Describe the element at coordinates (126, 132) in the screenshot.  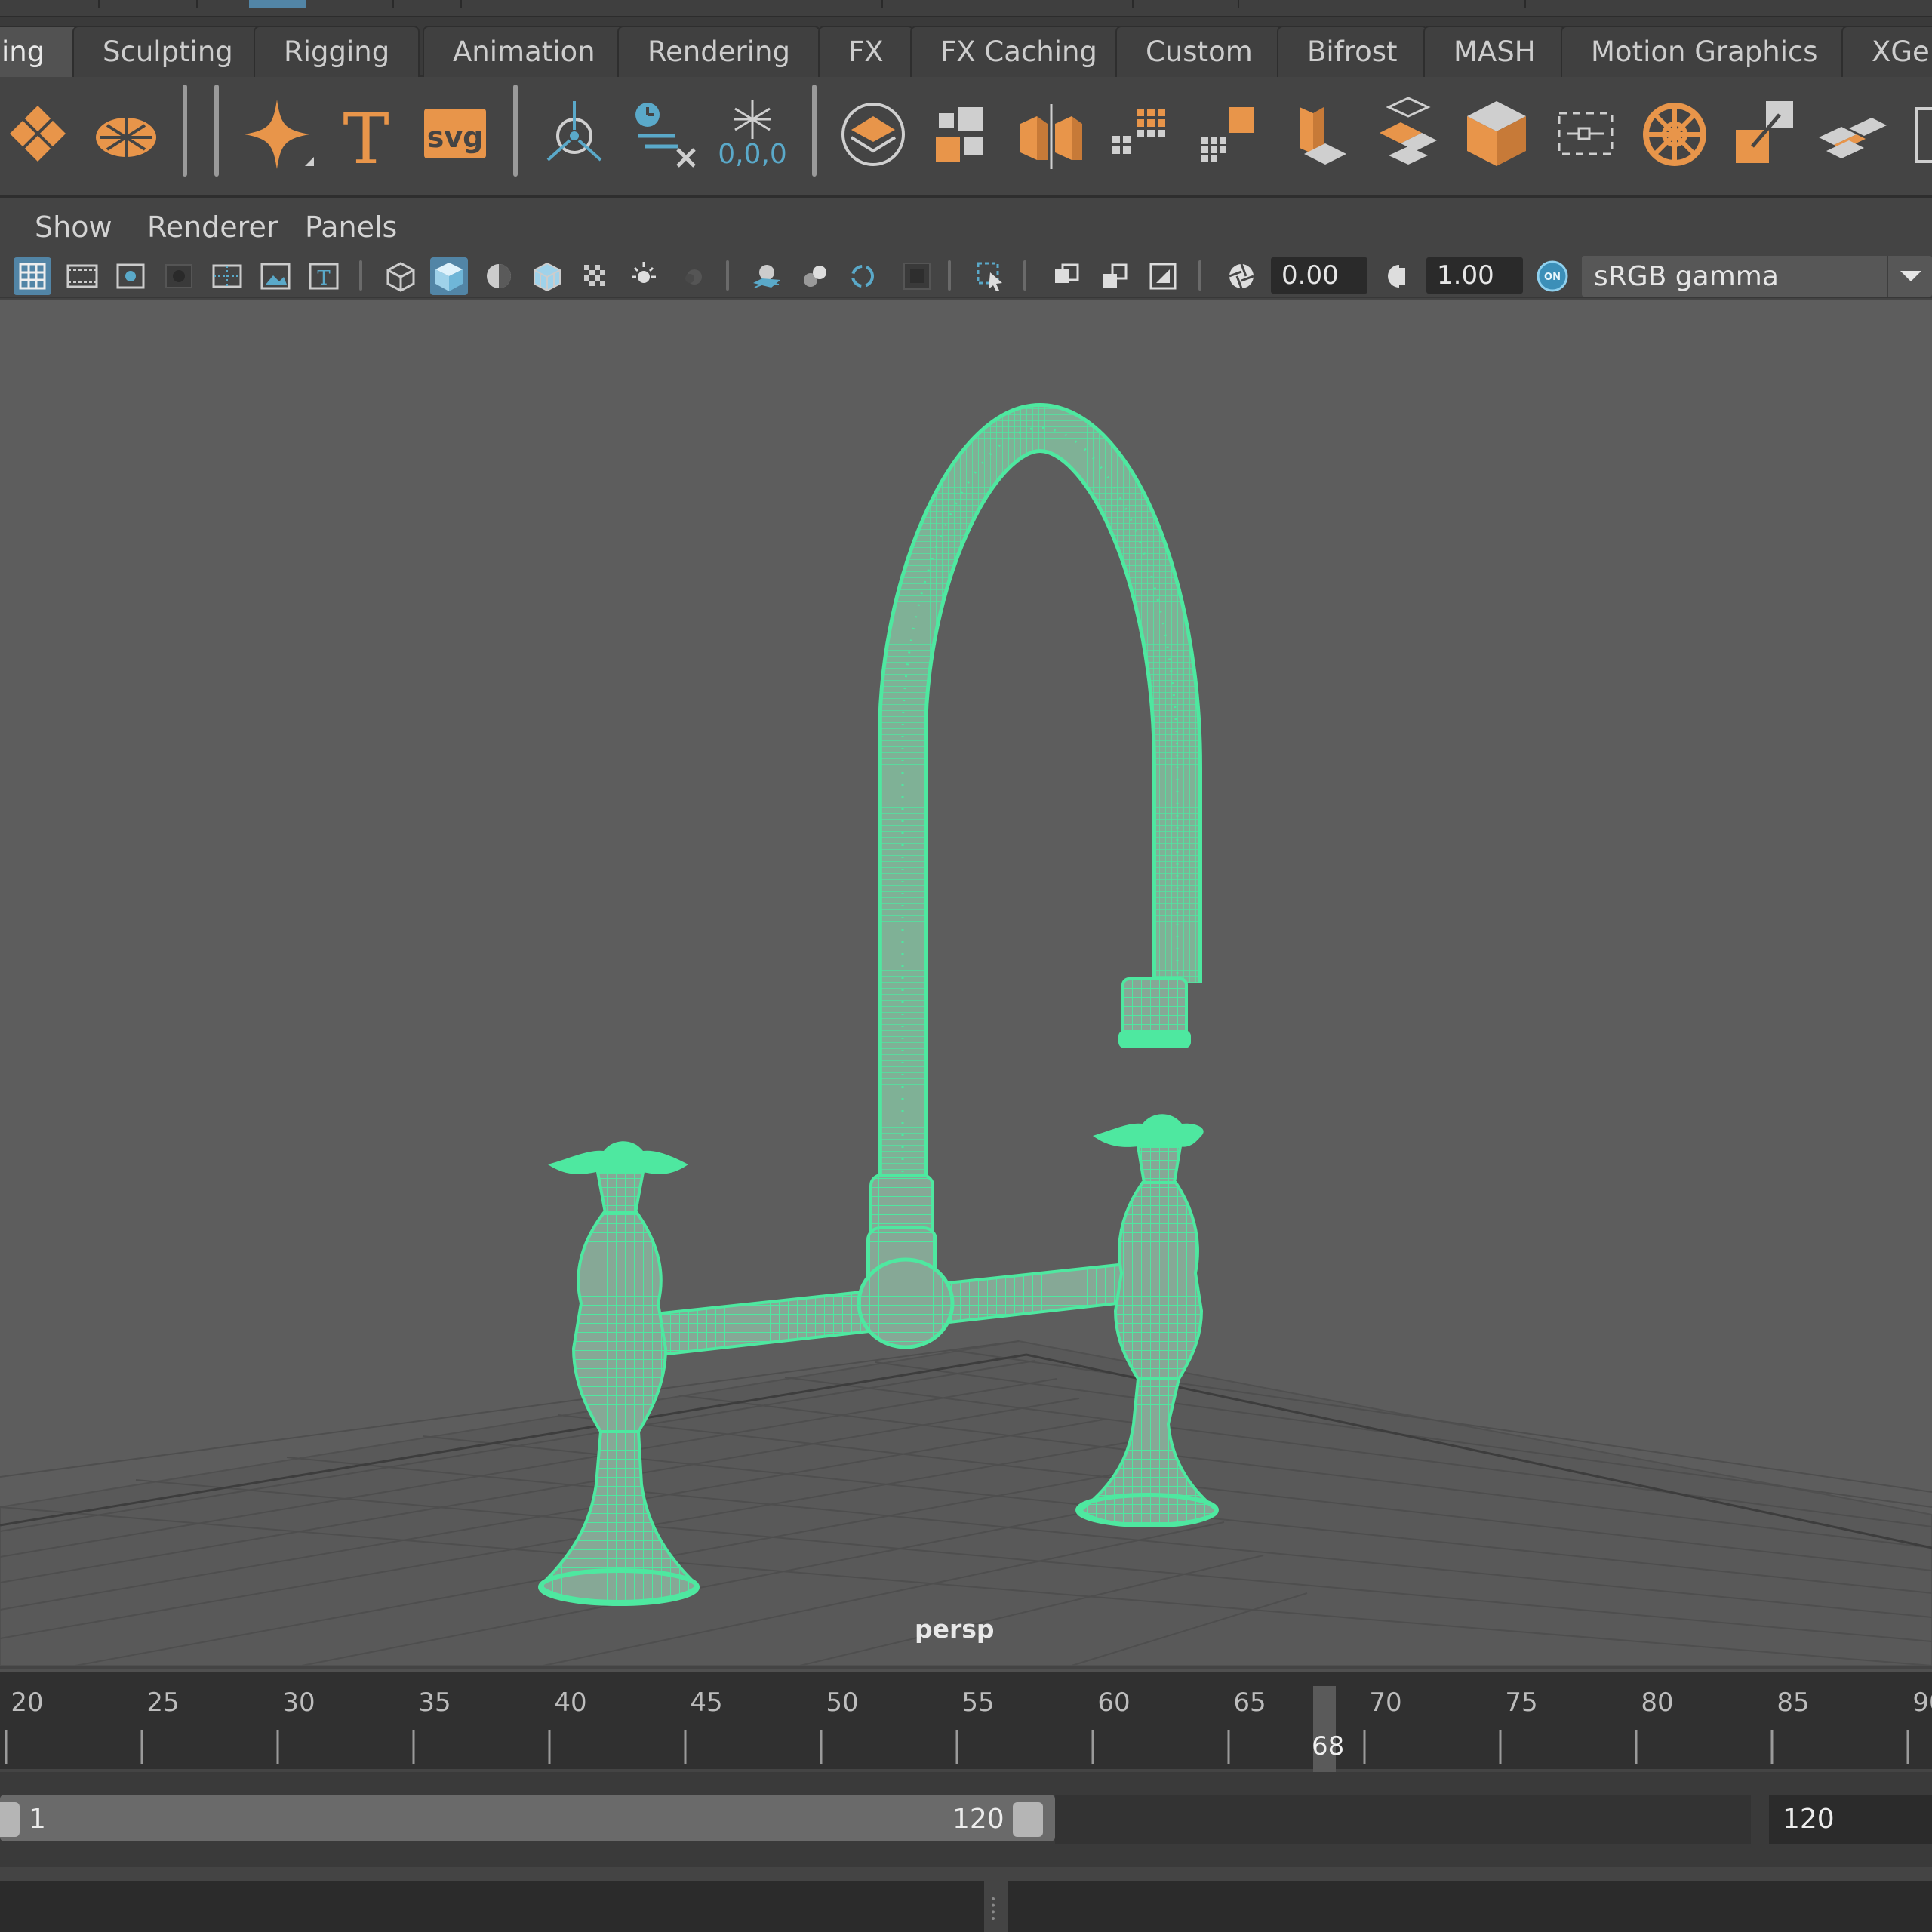
I see `poly-disc-icon` at that location.